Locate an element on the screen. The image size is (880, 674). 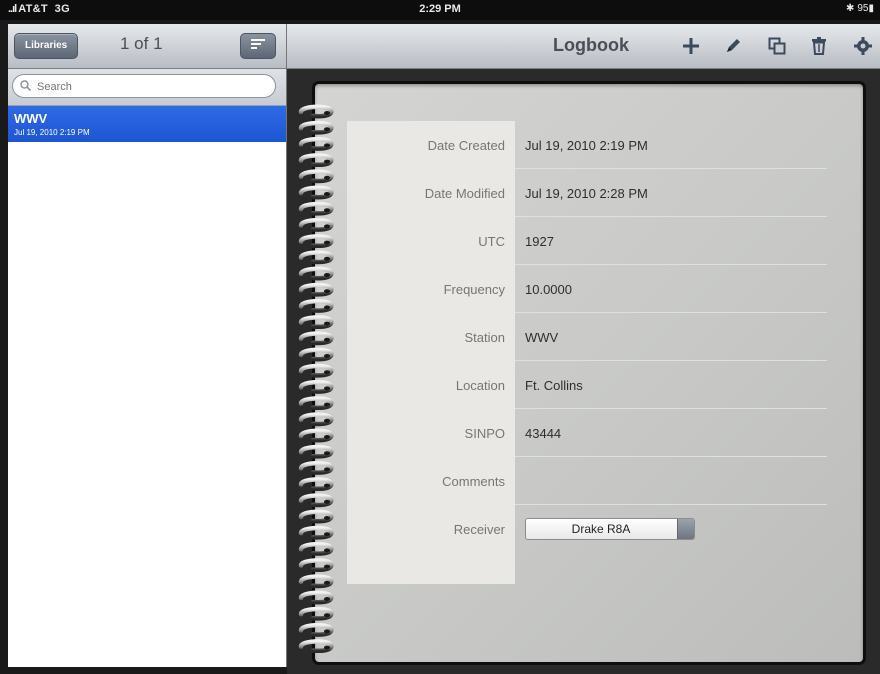
delete-icon is located at coordinates (819, 46).